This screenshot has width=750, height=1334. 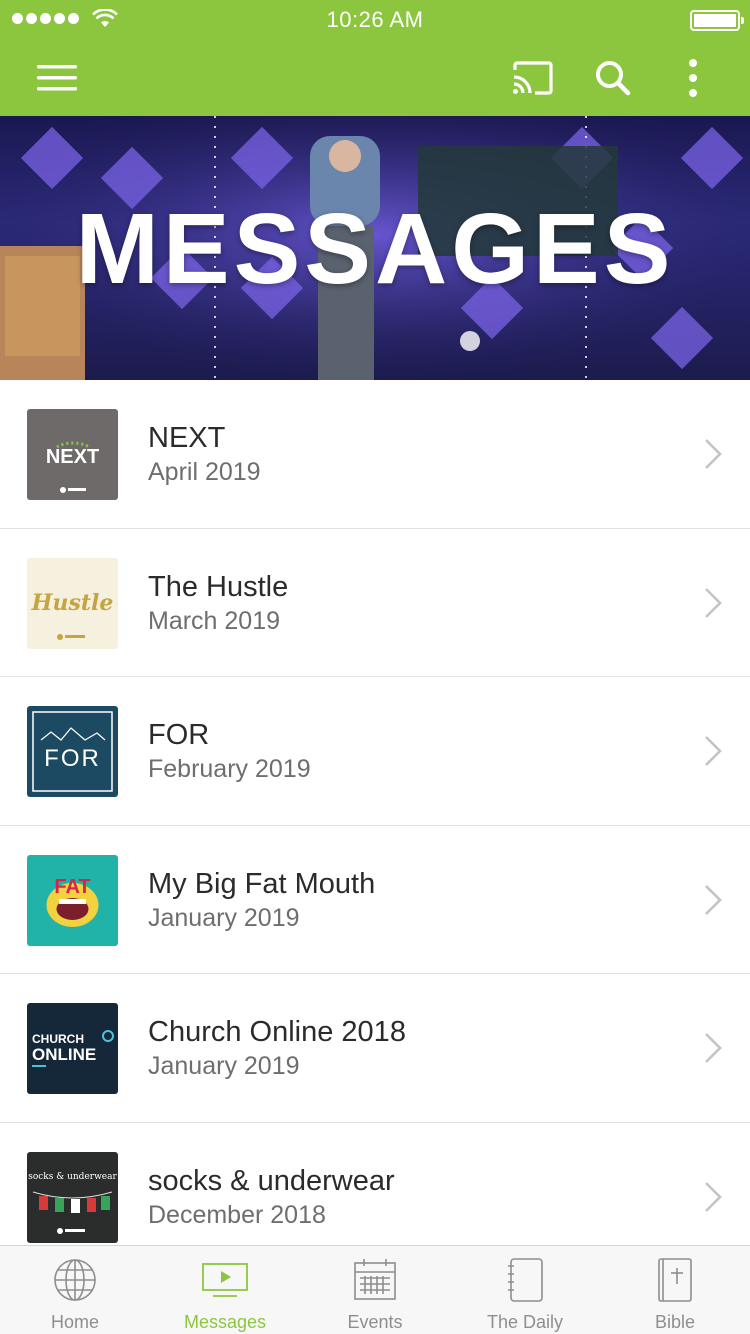 I want to click on tab-label: Events, so click(x=375, y=1322).